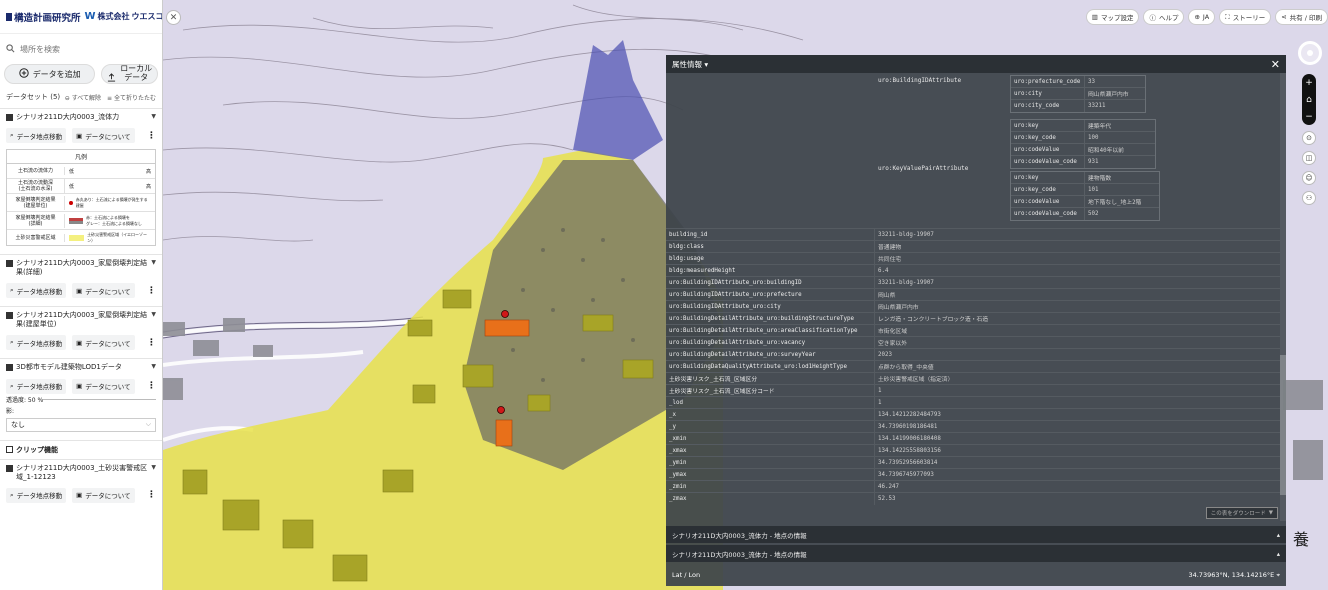 The height and width of the screenshot is (590, 1328). What do you see at coordinates (81, 49) in the screenshot?
I see `location-search: 場所を検索` at bounding box center [81, 49].